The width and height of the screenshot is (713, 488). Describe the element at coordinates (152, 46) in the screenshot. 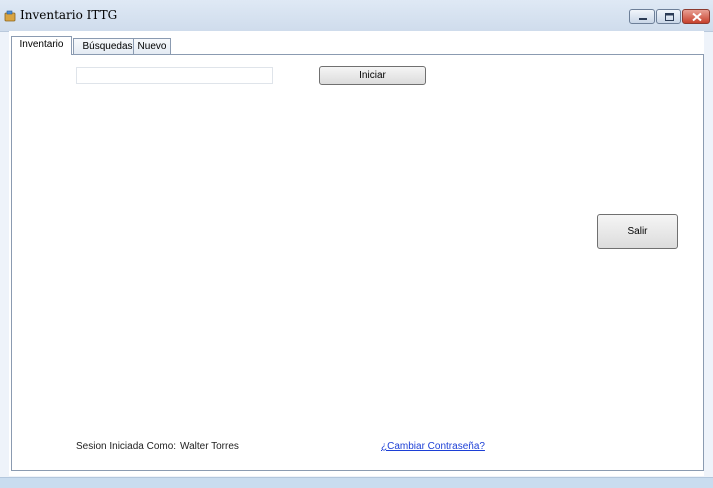

I see `tab-nuevo: Nuevo` at that location.